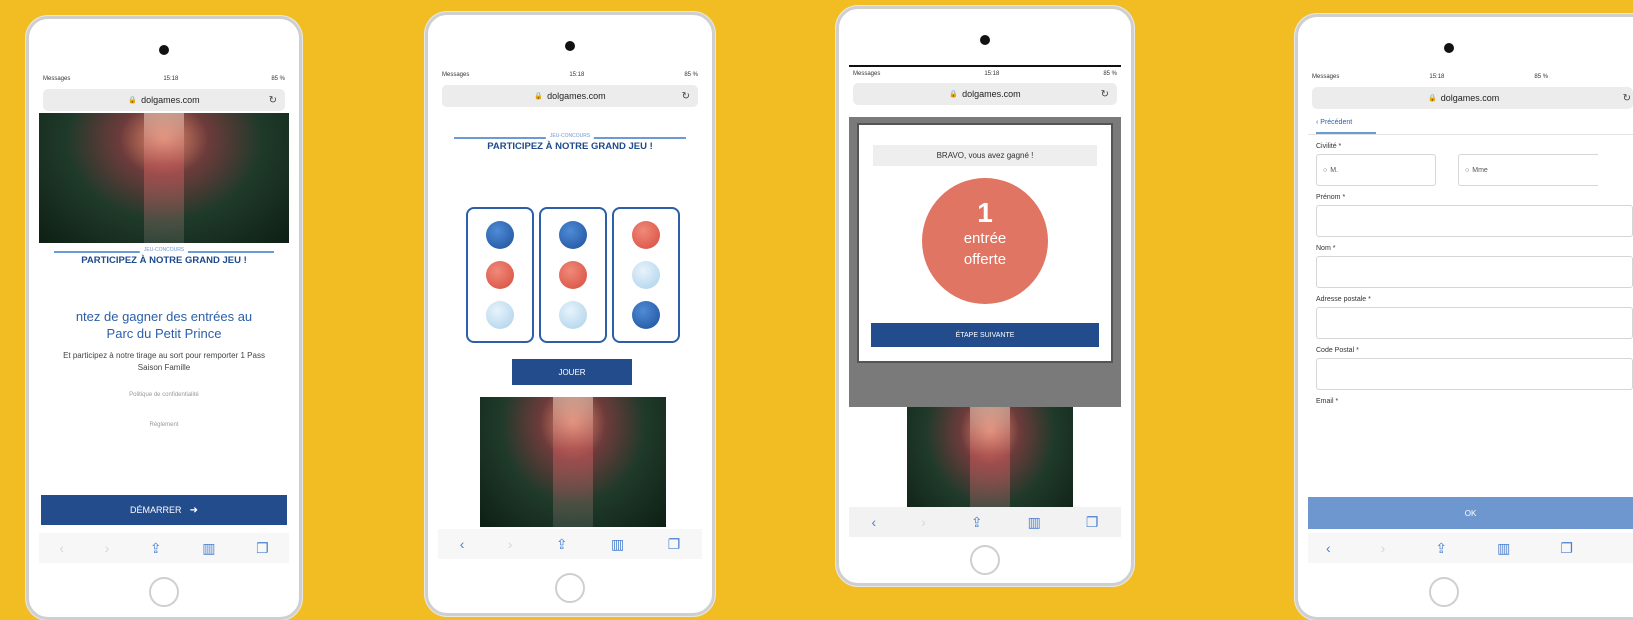 This screenshot has width=1633, height=620. Describe the element at coordinates (1327, 401) in the screenshot. I see `email-label: Email *` at that location.